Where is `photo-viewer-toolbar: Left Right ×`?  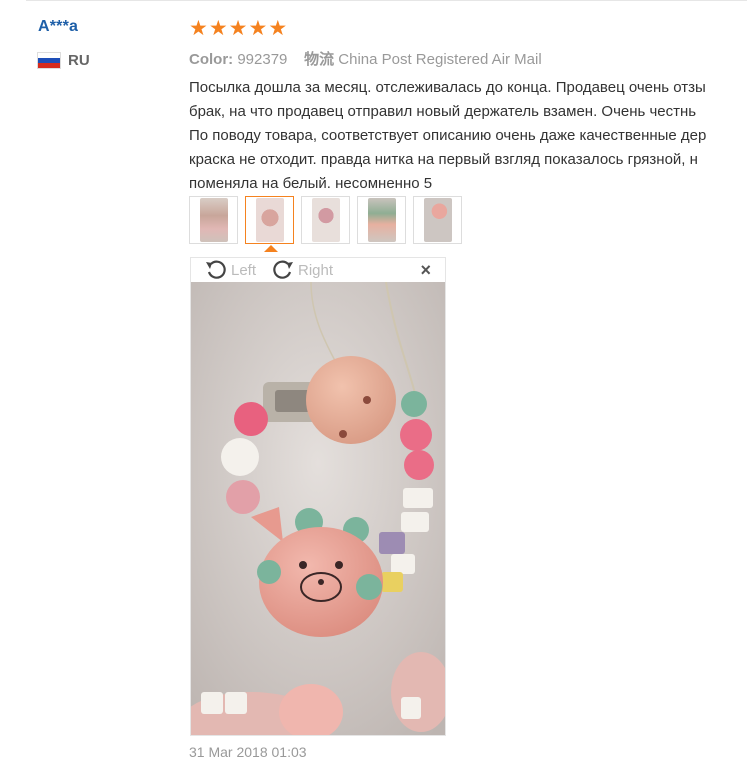 photo-viewer-toolbar: Left Right × is located at coordinates (318, 270).